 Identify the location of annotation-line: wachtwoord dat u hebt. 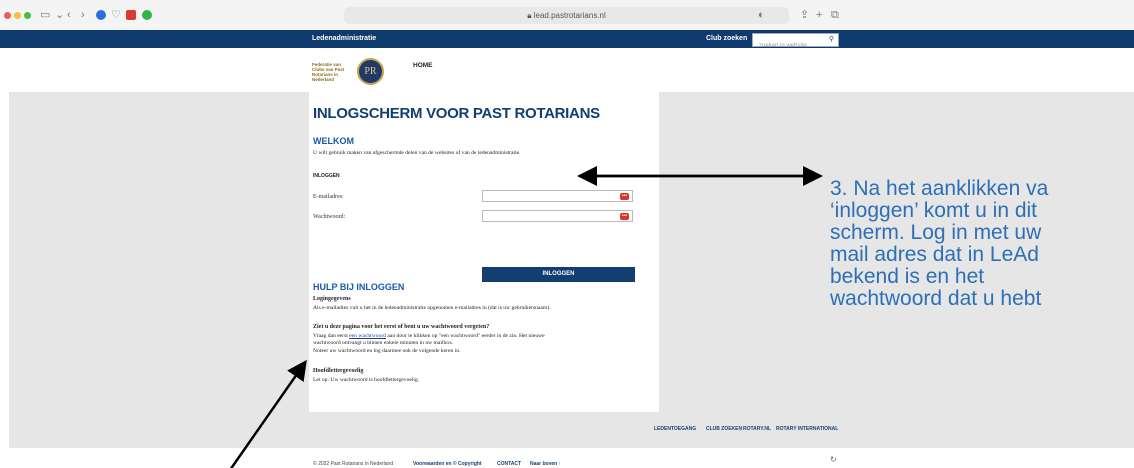
(936, 298).